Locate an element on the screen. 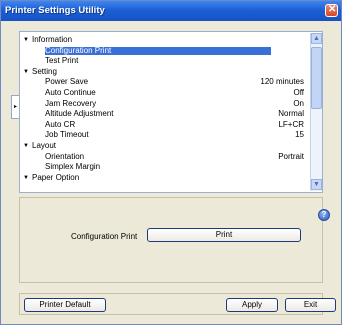 The image size is (342, 325). tree-item-label: Paper Option is located at coordinates (56, 177).